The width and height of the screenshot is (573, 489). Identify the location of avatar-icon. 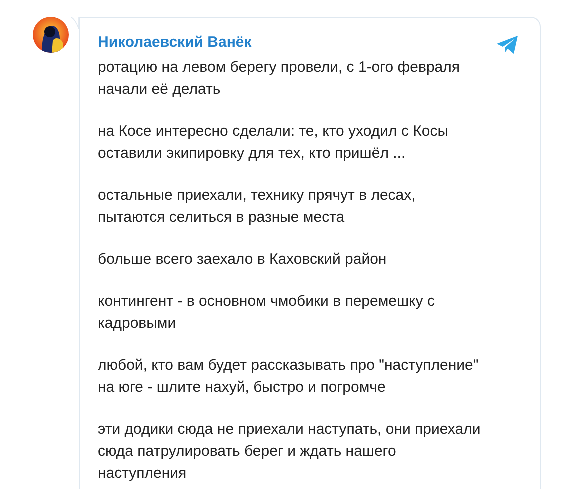
(51, 35).